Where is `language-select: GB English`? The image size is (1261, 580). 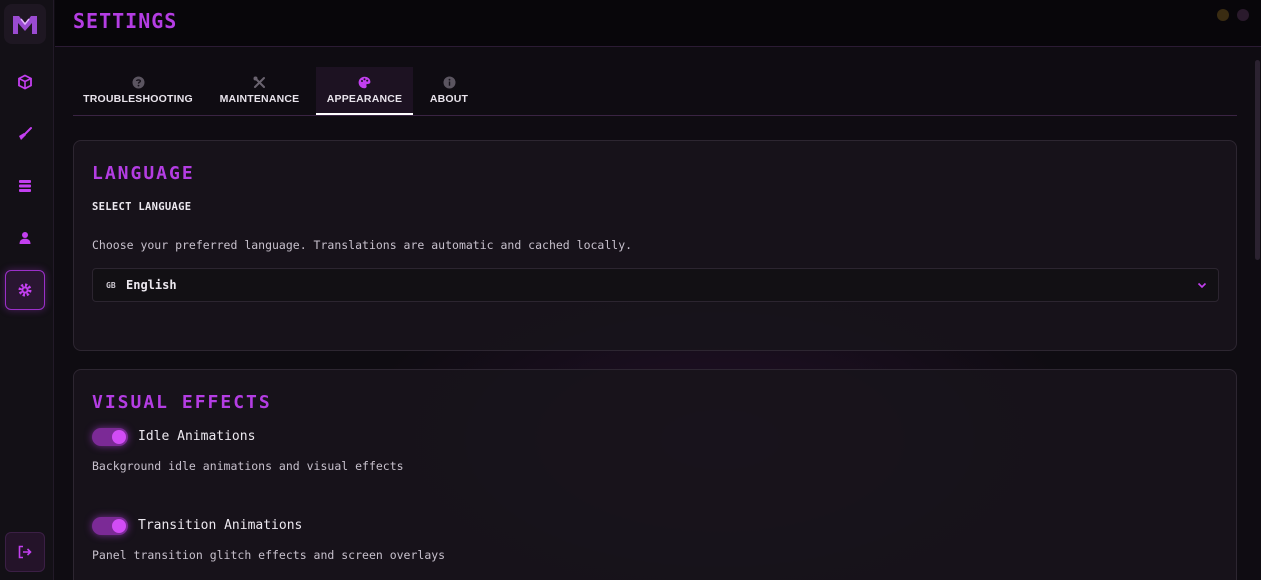
language-select: GB English is located at coordinates (655, 285).